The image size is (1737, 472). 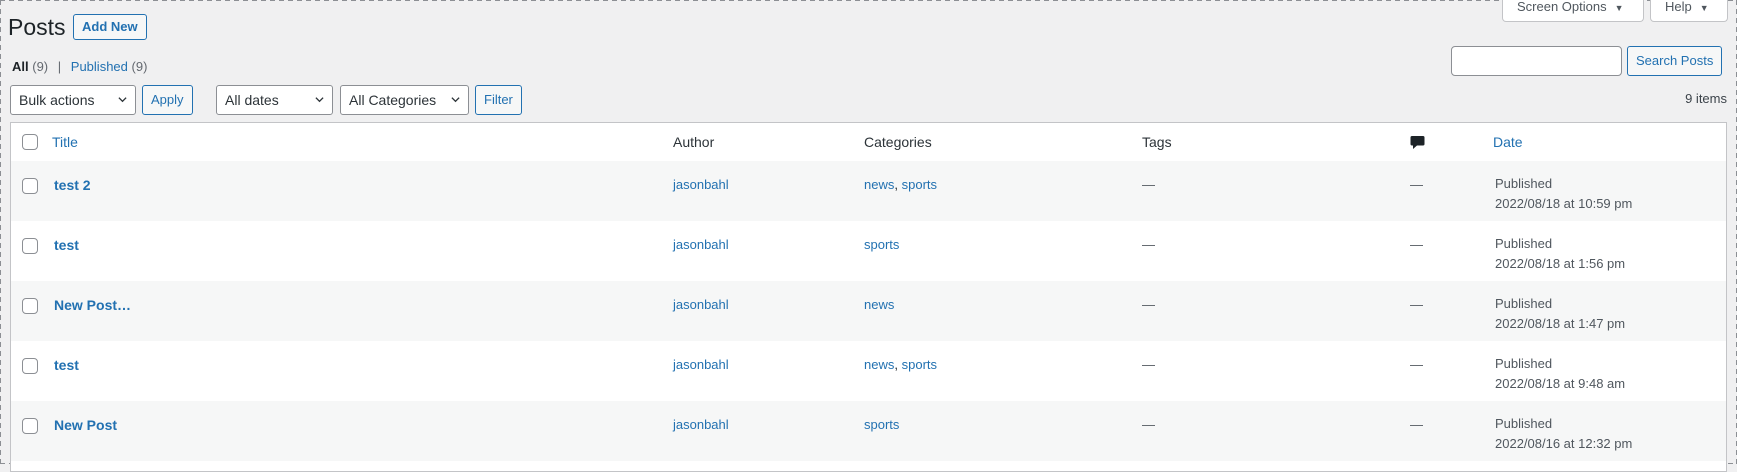 What do you see at coordinates (139, 66) in the screenshot?
I see `view-published-count: (9)` at bounding box center [139, 66].